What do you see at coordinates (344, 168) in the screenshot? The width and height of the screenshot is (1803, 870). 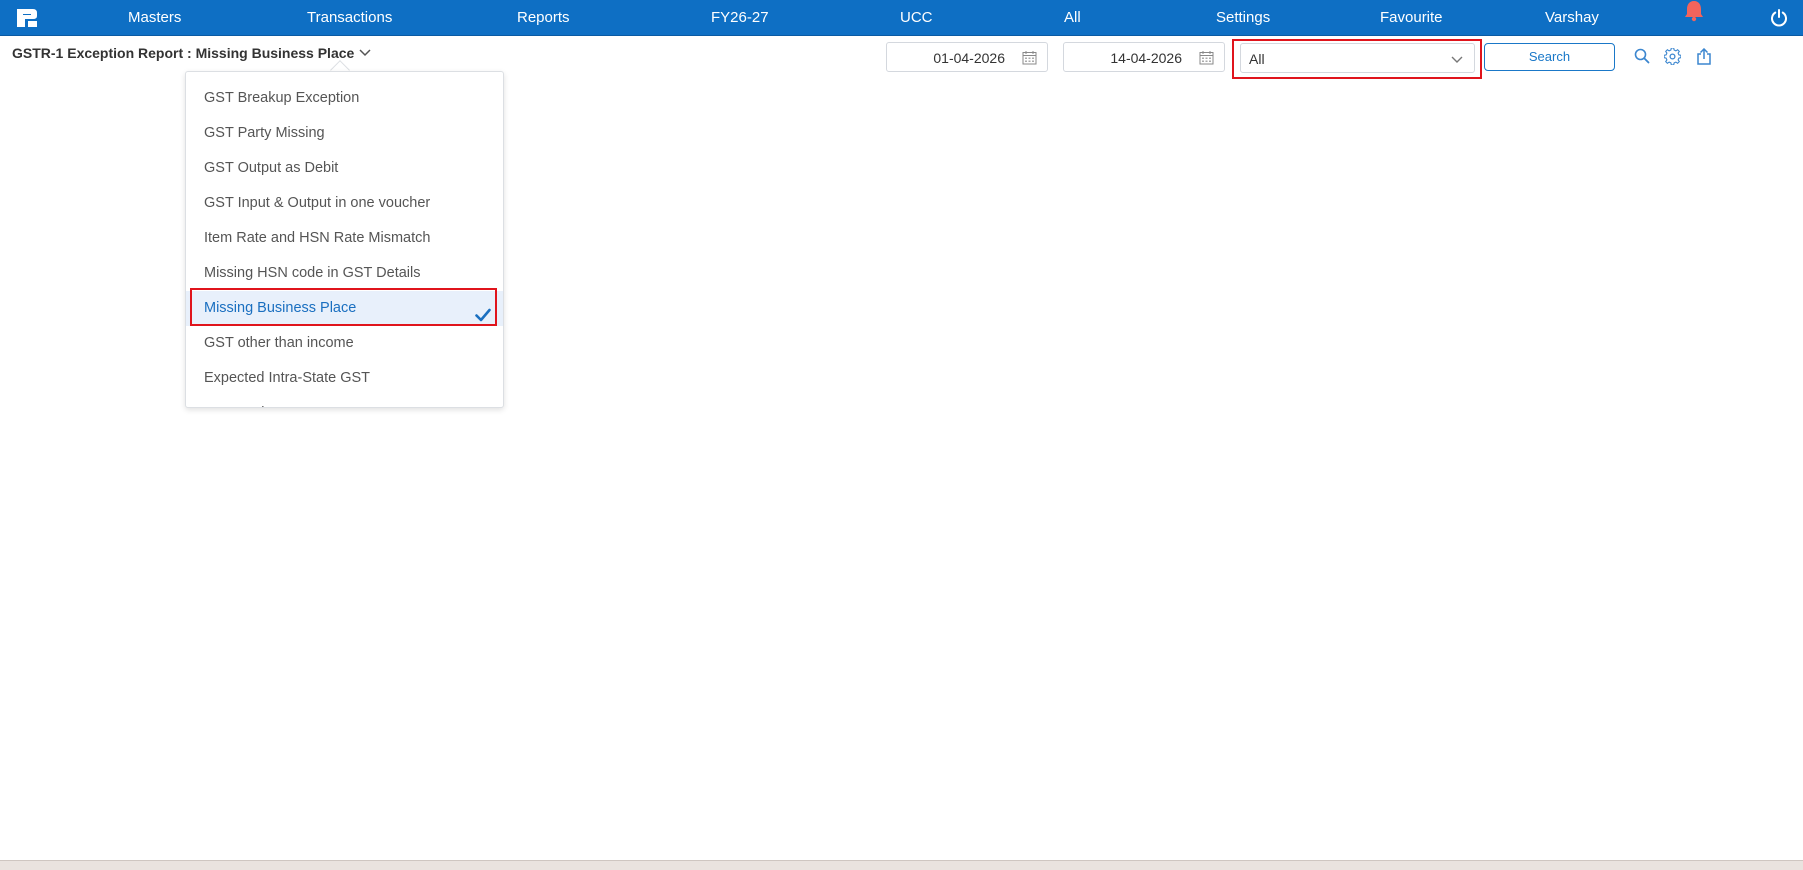 I see `dropdown-item: GST Output as Debit` at bounding box center [344, 168].